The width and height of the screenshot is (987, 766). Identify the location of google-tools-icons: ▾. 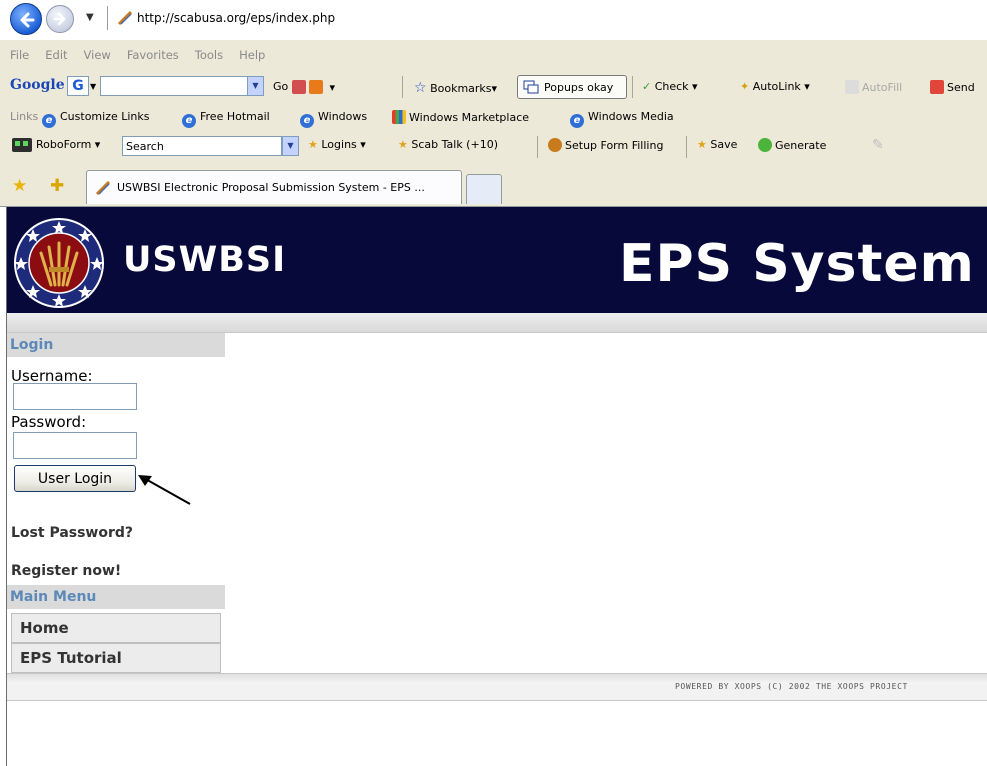
(313, 87).